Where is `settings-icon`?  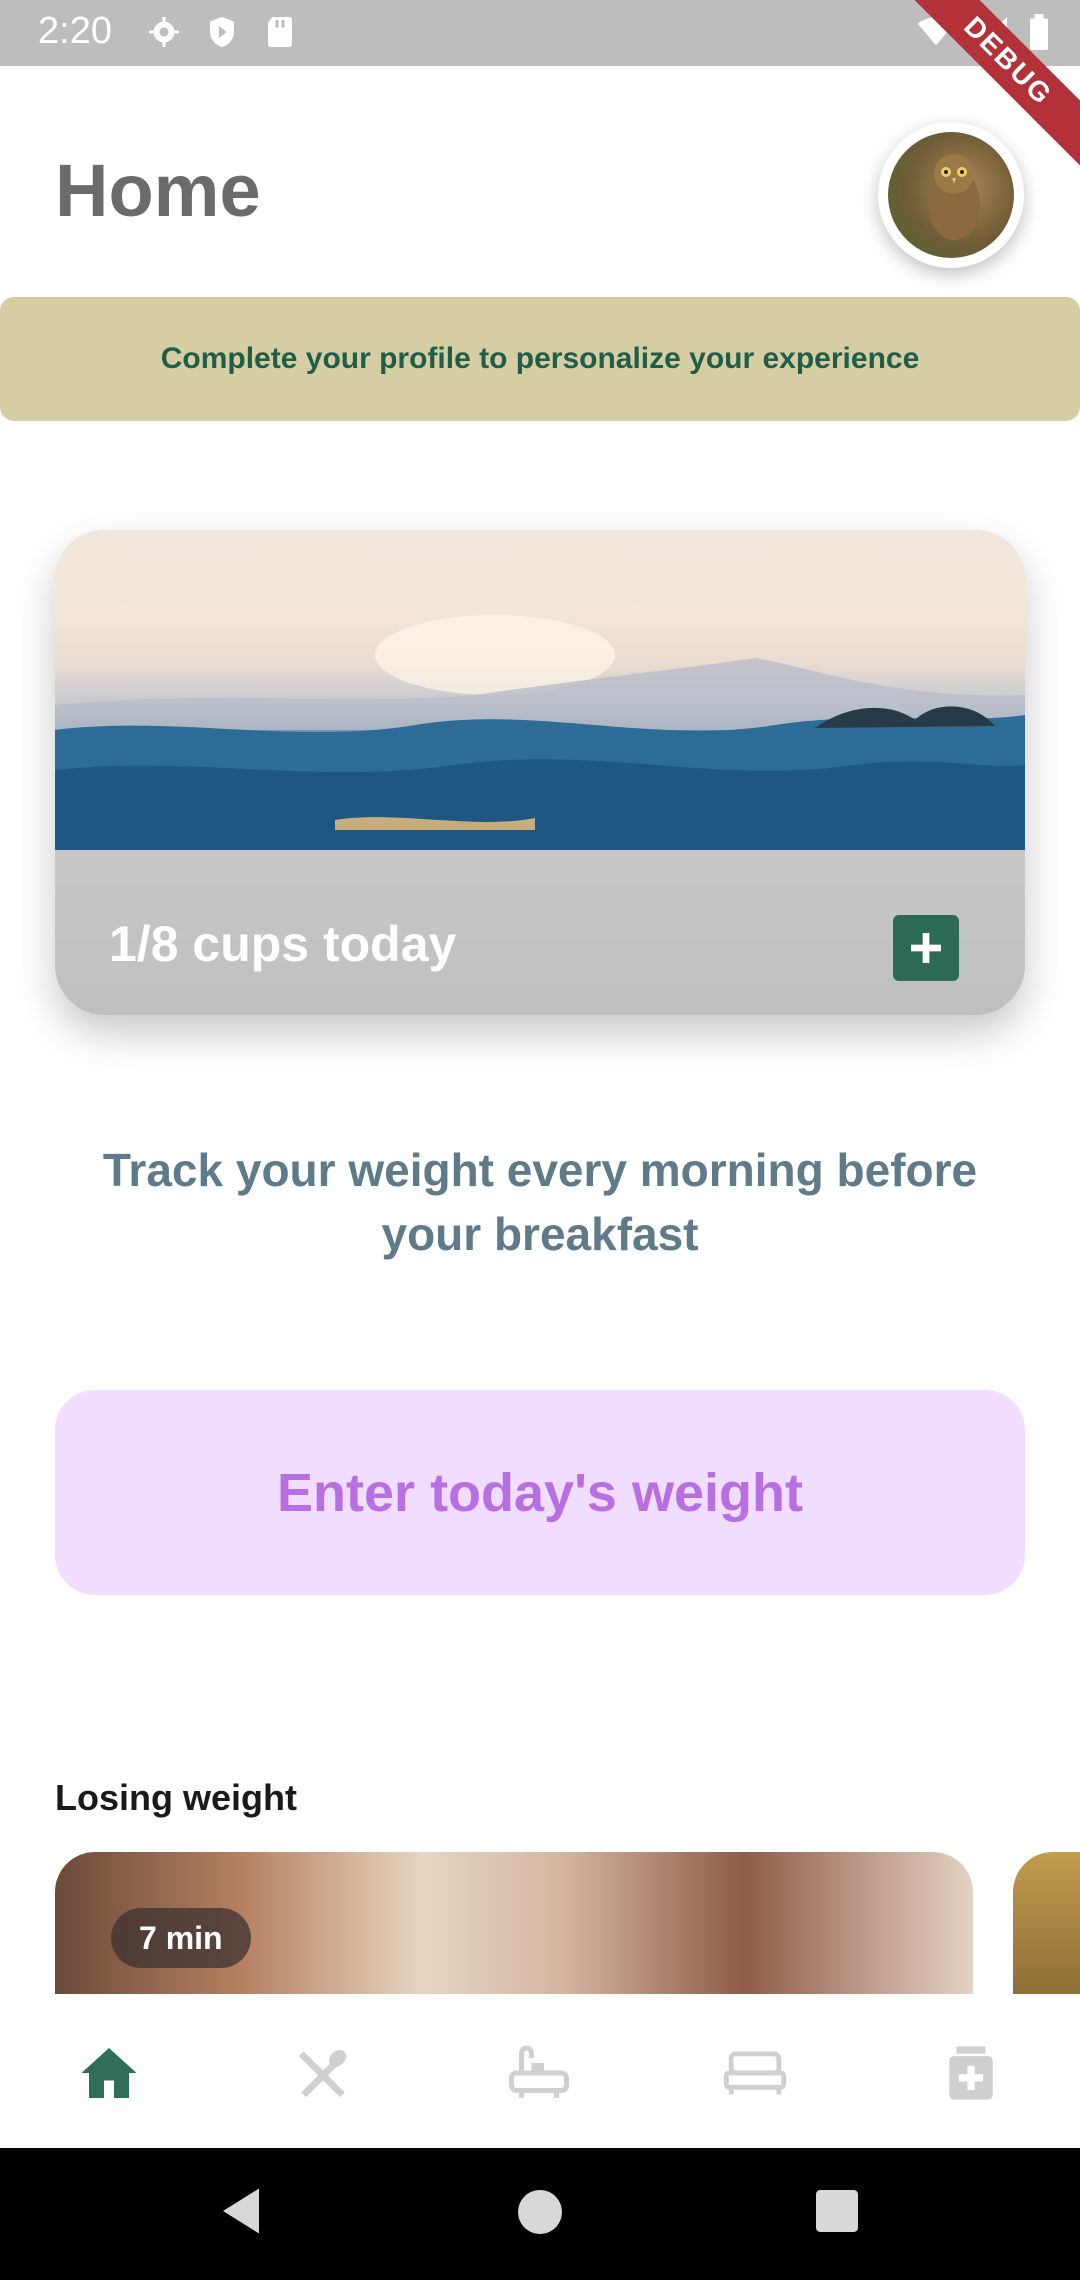 settings-icon is located at coordinates (164, 34).